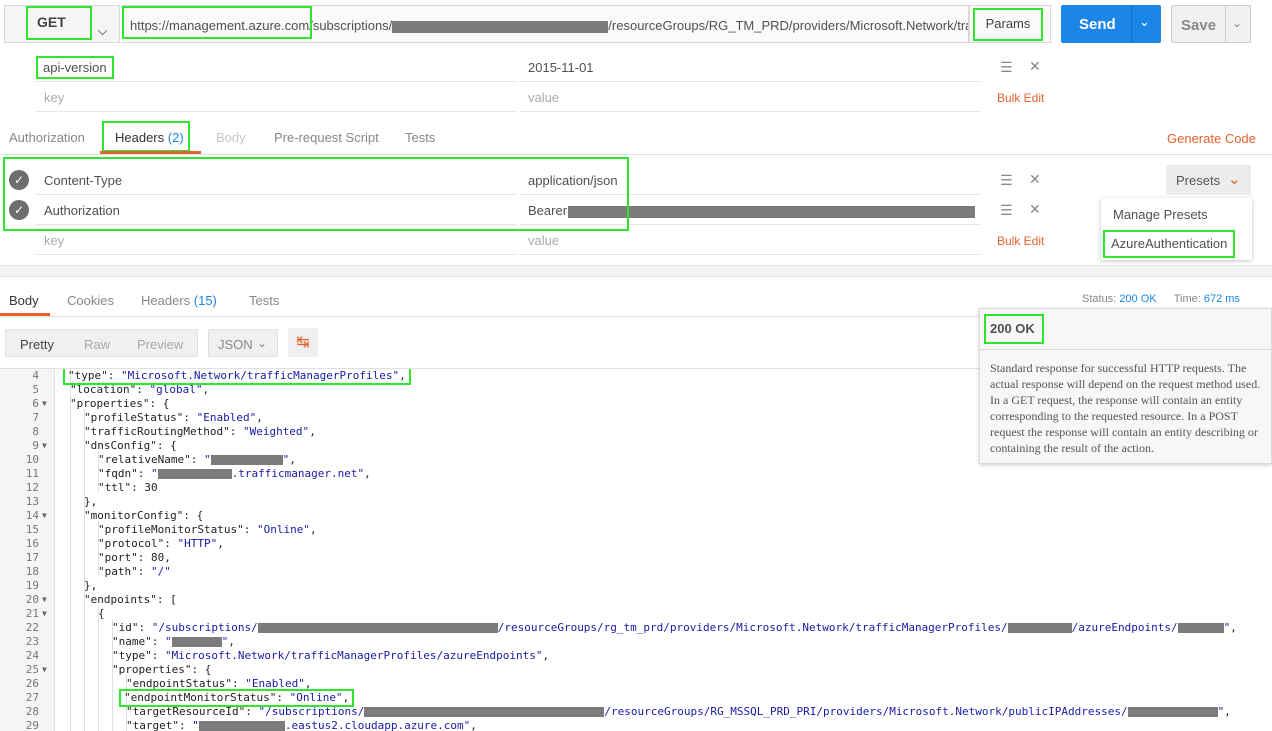  What do you see at coordinates (120, 403) in the screenshot?
I see `code-text: "properties": {` at bounding box center [120, 403].